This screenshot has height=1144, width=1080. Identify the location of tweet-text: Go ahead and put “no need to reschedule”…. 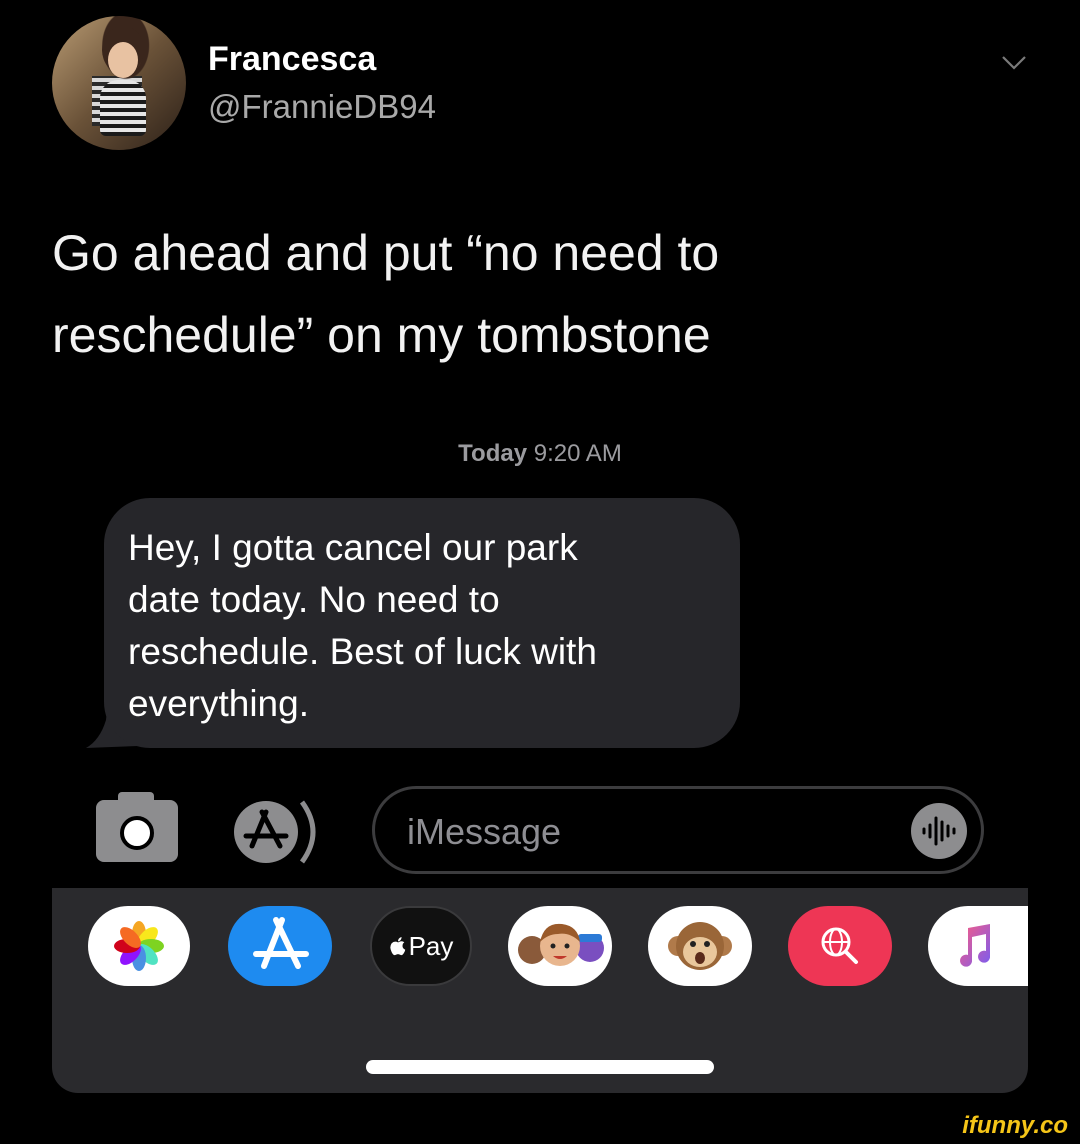
(547, 294).